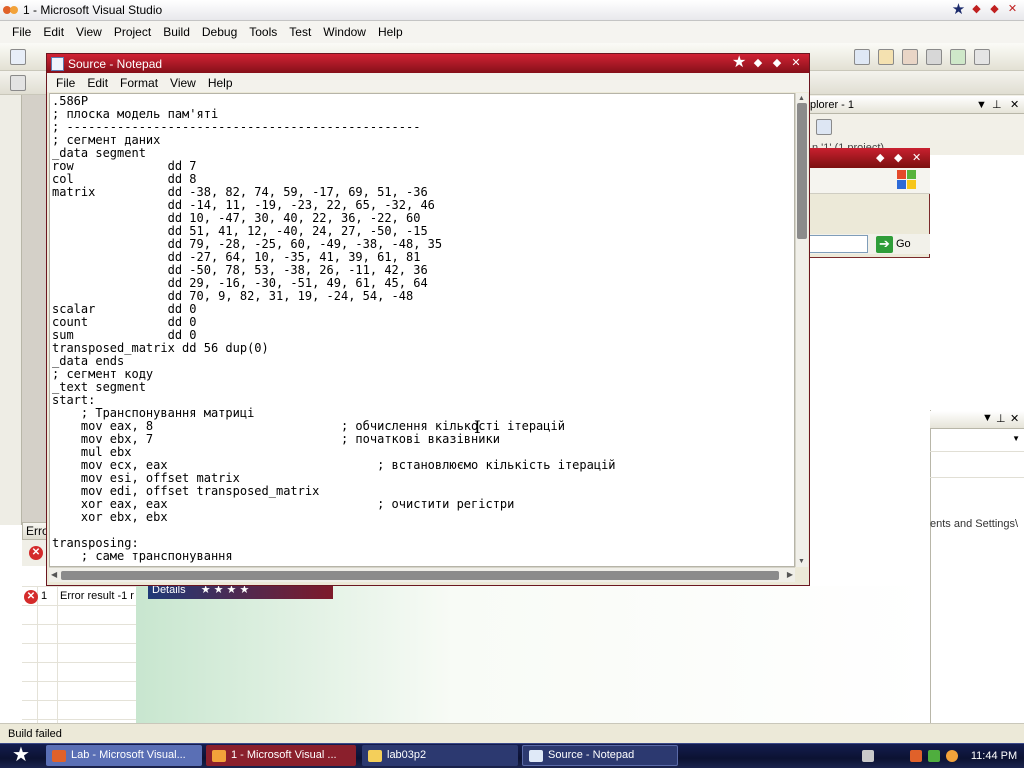 The image size is (1024, 768). What do you see at coordinates (300, 32) in the screenshot?
I see `menu-test: Test` at bounding box center [300, 32].